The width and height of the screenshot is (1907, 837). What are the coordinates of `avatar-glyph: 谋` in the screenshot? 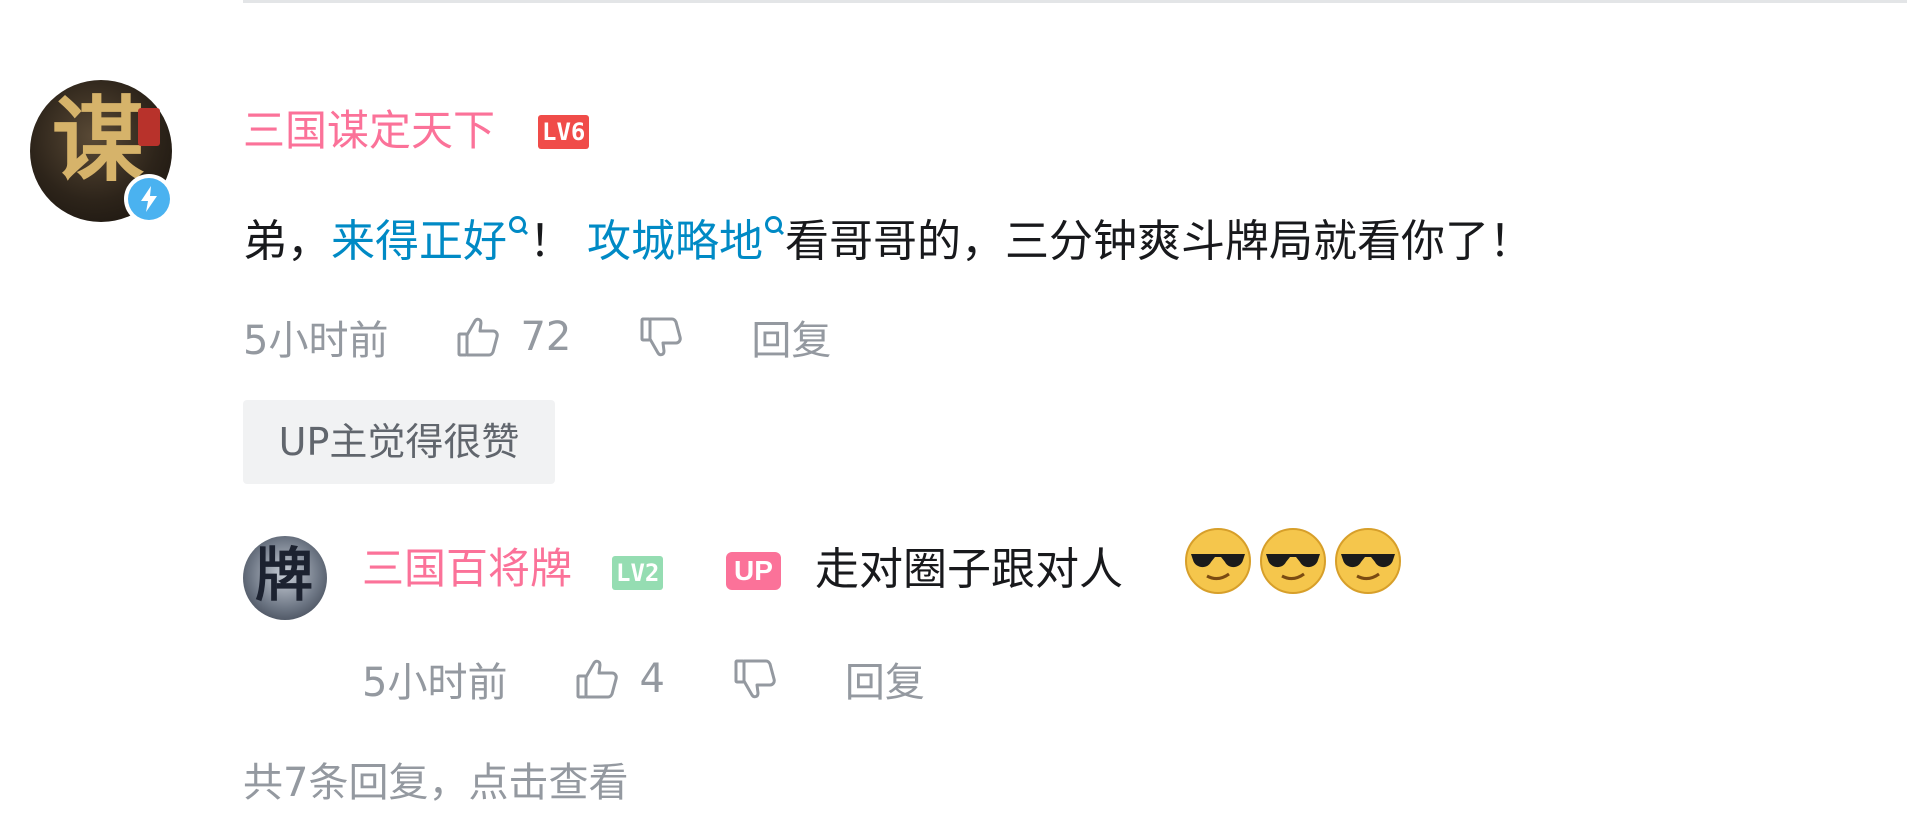 It's located at (98, 140).